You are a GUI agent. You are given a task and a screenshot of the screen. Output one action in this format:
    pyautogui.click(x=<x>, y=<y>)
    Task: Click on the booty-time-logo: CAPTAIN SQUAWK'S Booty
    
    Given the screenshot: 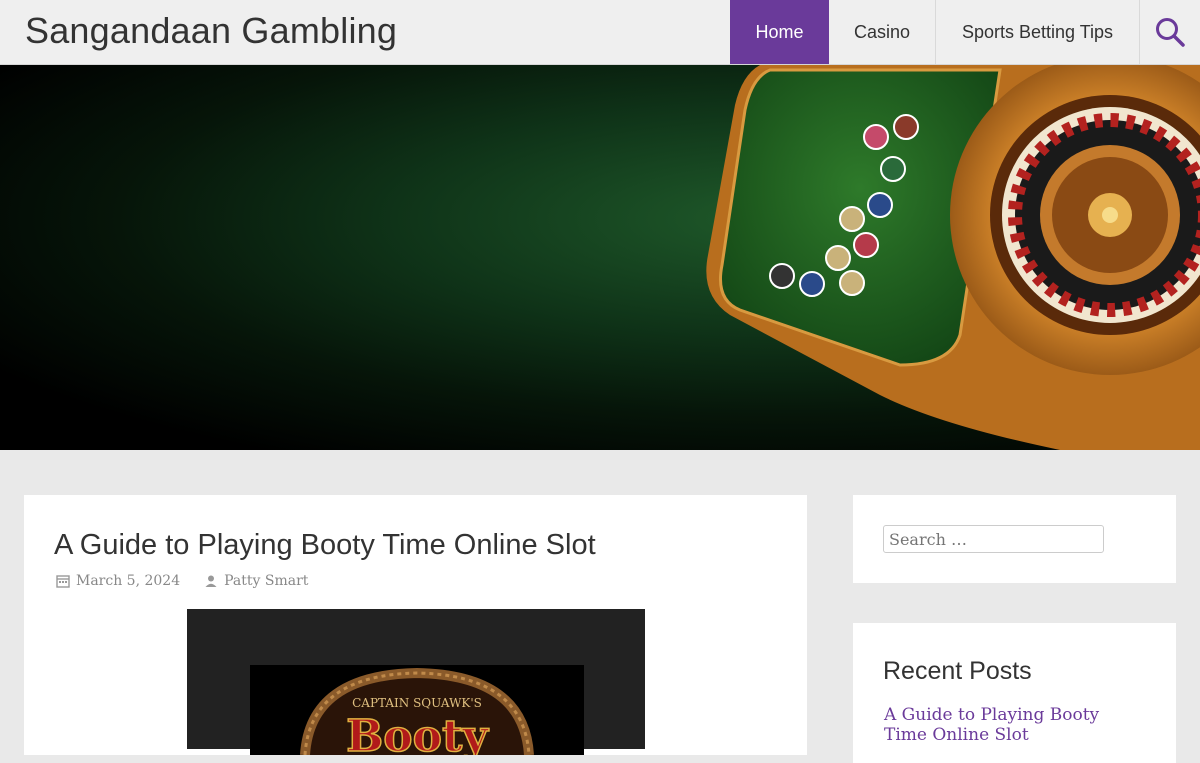 What is the action you would take?
    pyautogui.click(x=417, y=710)
    